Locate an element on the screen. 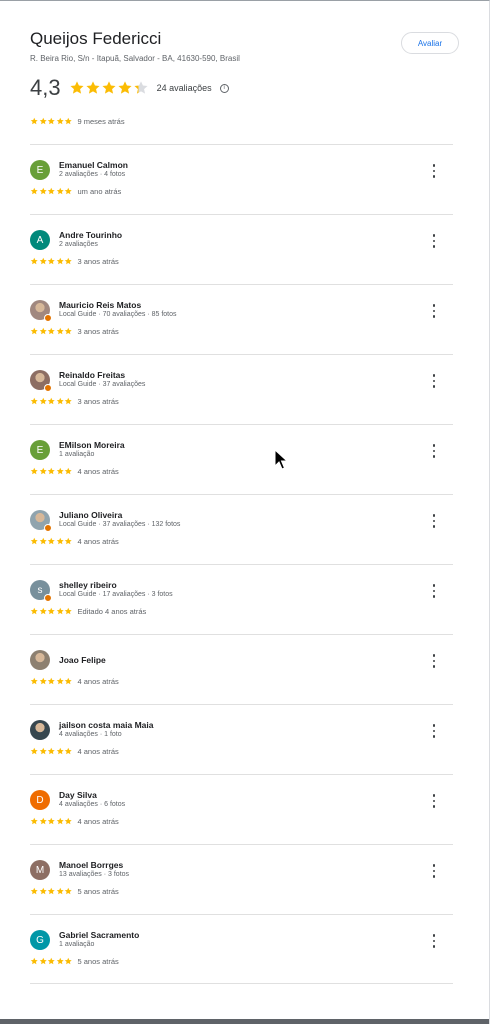 The width and height of the screenshot is (490, 1024). reviewer-name: jailson costa maia Maia is located at coordinates (106, 725).